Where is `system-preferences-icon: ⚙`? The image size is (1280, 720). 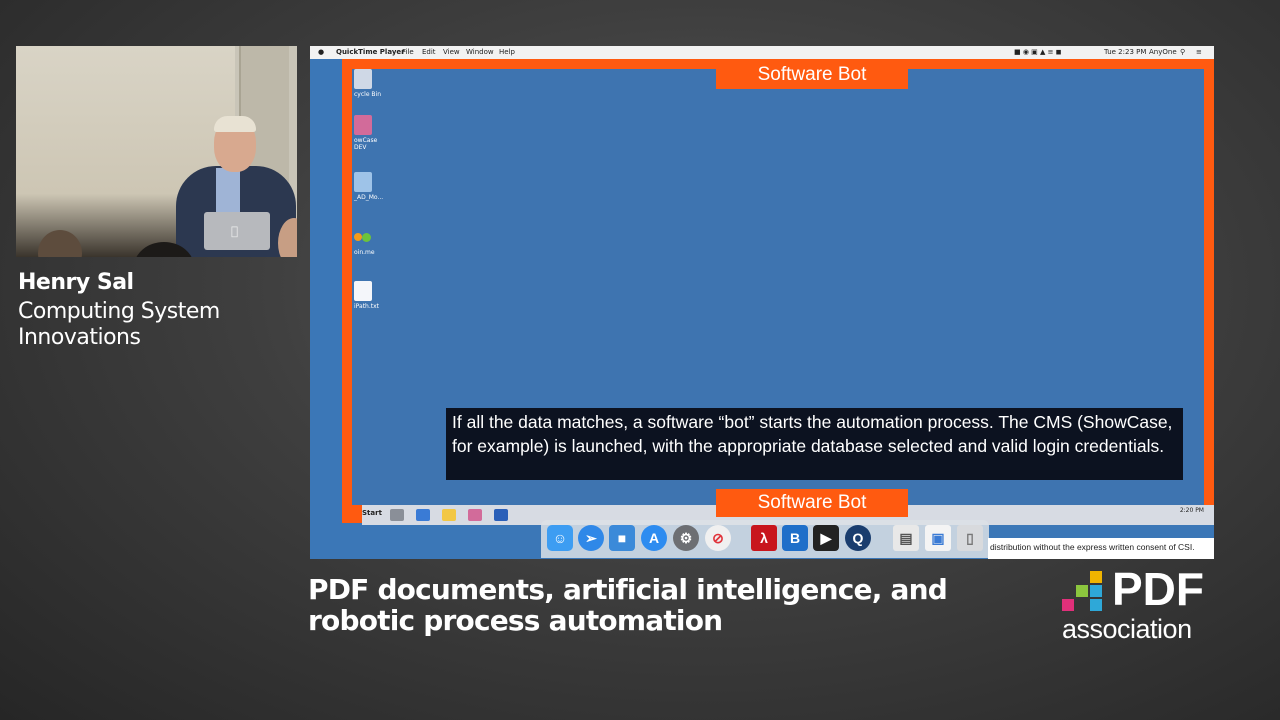 system-preferences-icon: ⚙ is located at coordinates (686, 538).